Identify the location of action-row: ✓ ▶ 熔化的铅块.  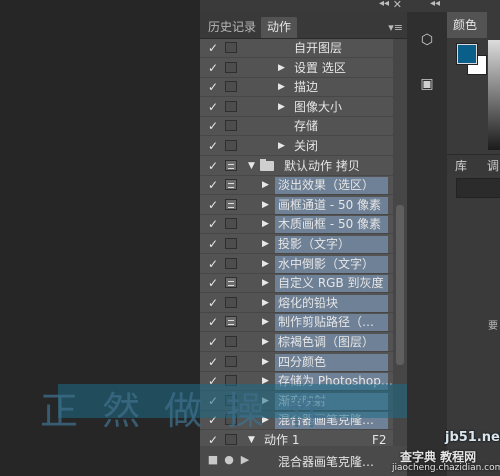
(296, 303).